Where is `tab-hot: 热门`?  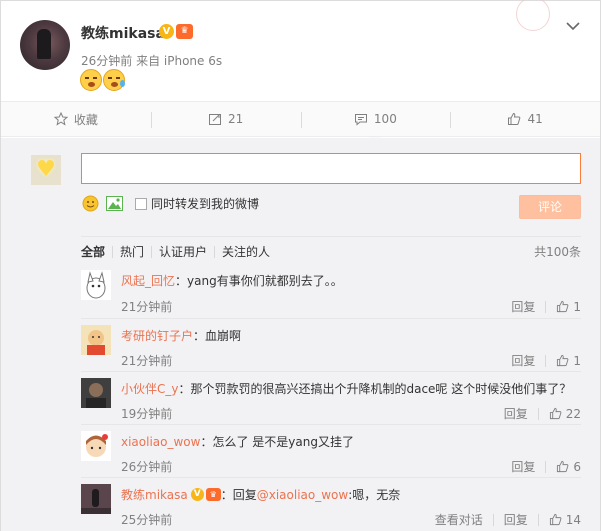 tab-hot: 热门 is located at coordinates (131, 251).